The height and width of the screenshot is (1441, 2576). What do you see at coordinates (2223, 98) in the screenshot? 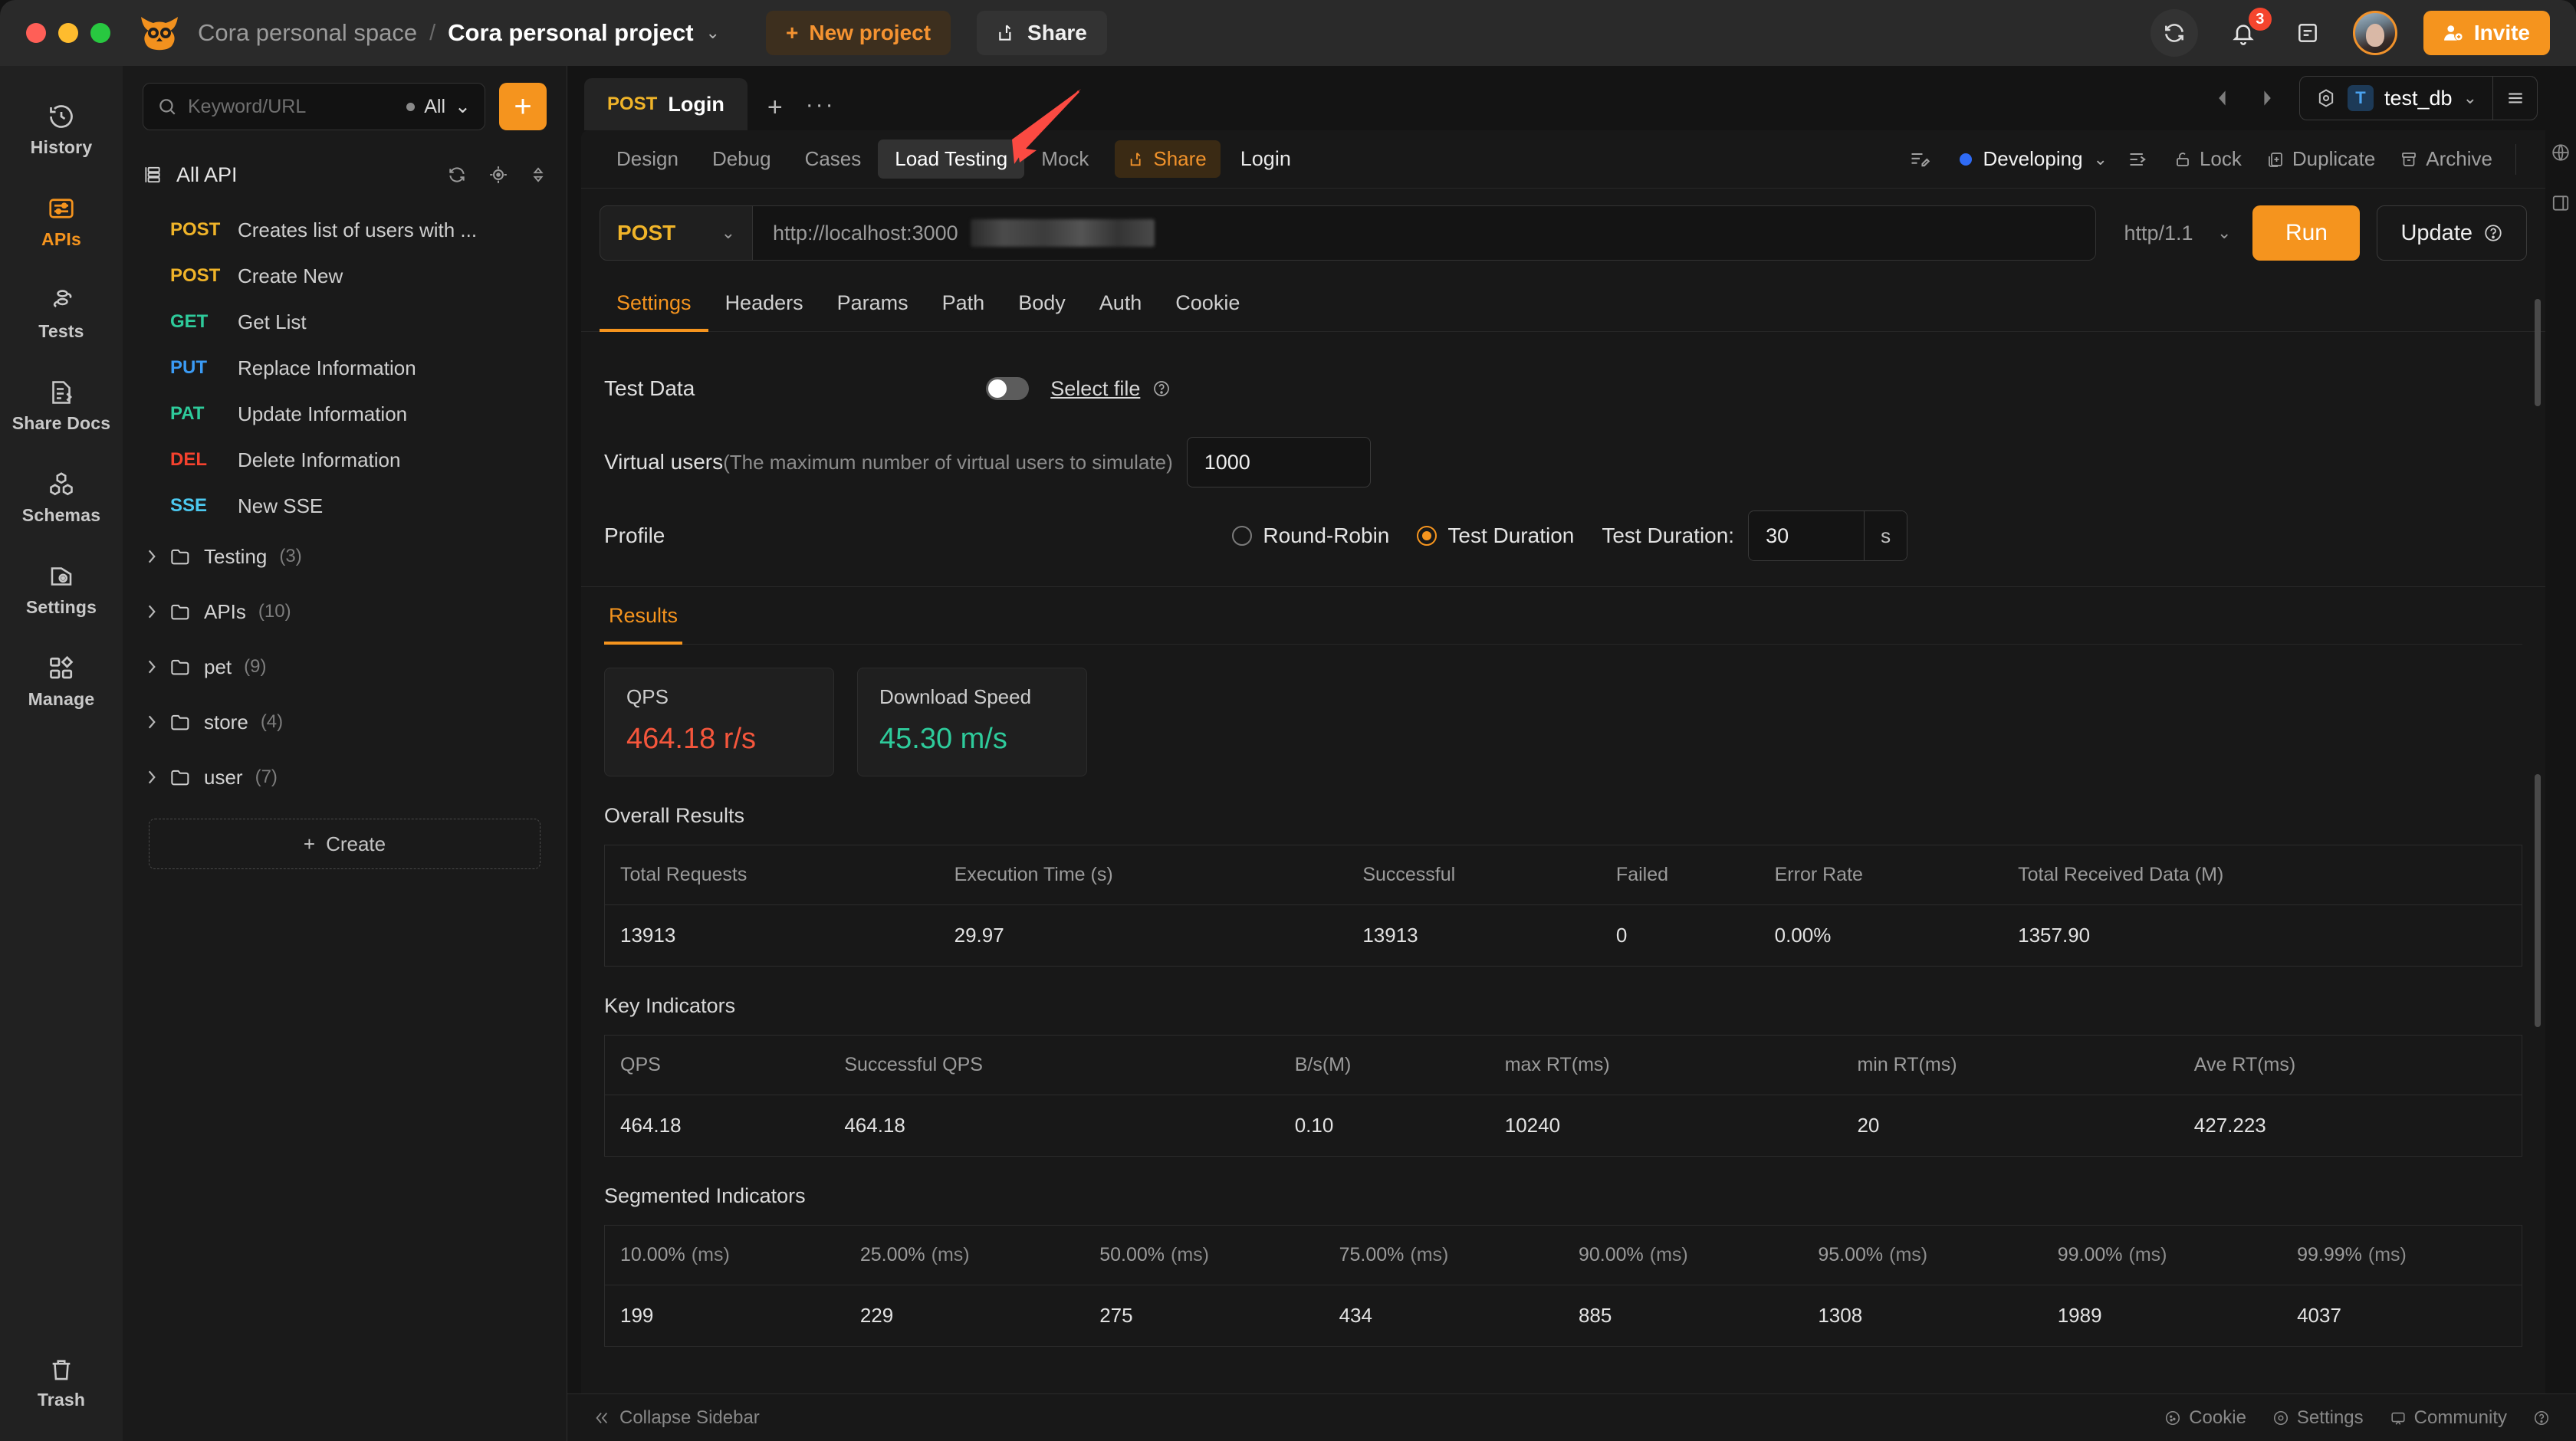
I see `nav-back-icon` at bounding box center [2223, 98].